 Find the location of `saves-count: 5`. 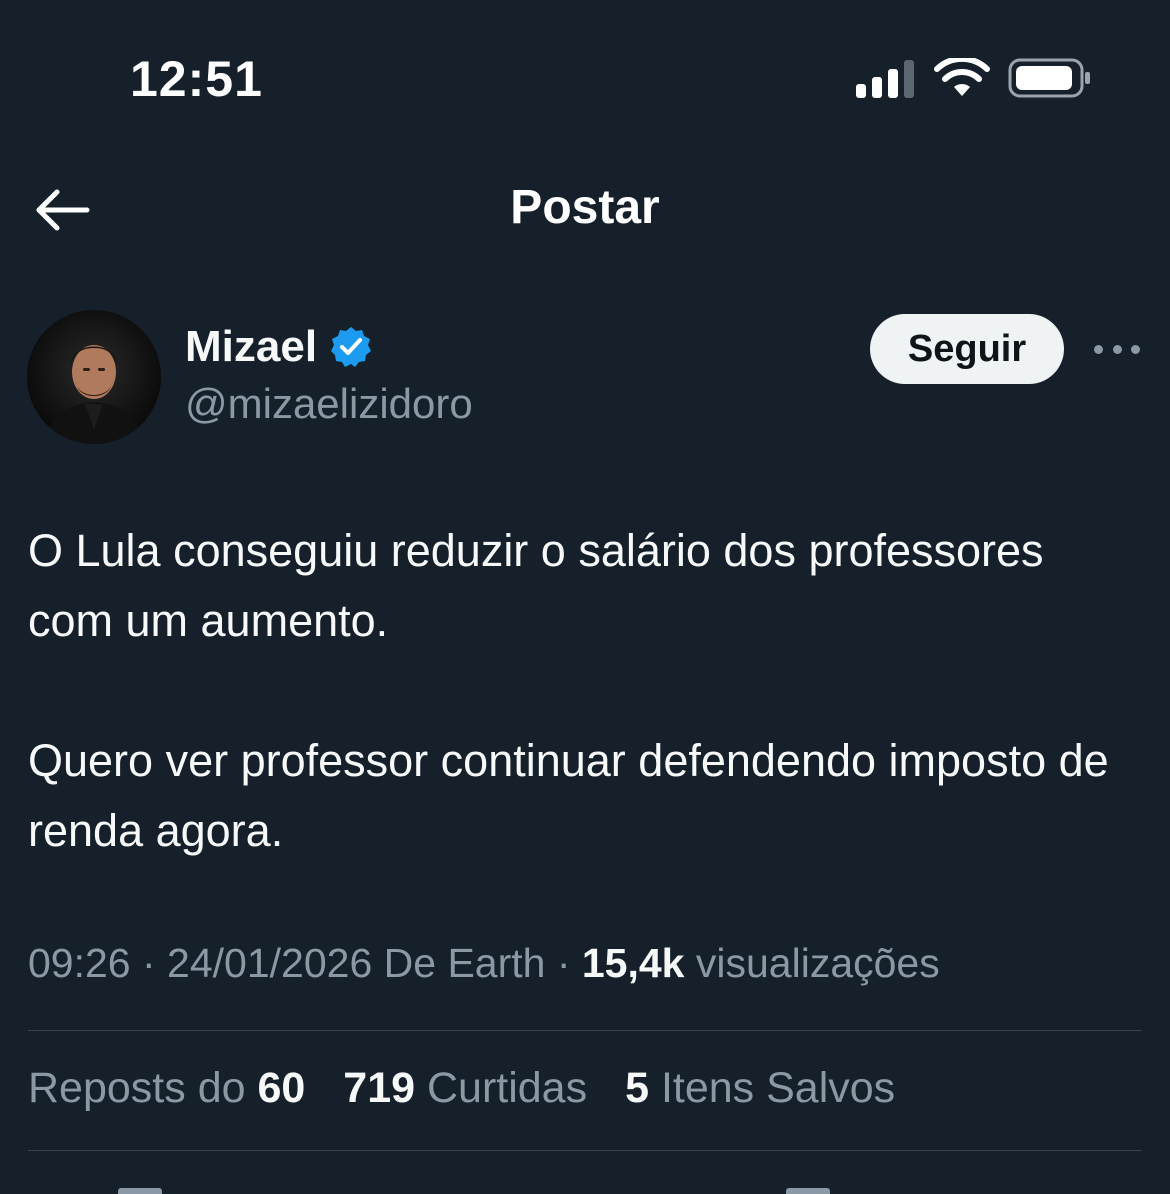

saves-count: 5 is located at coordinates (637, 1088).